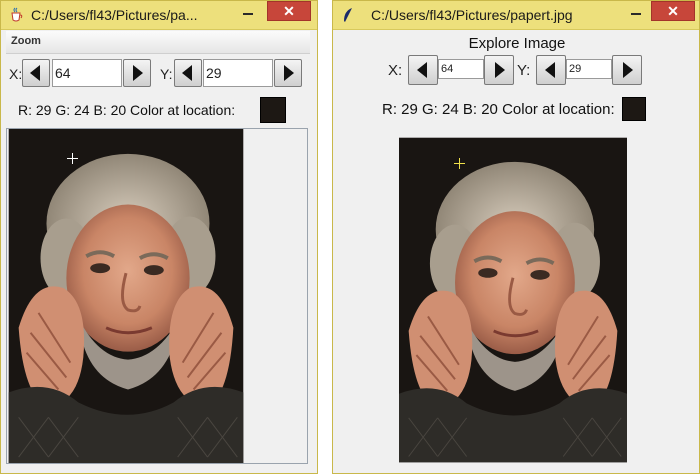 The width and height of the screenshot is (700, 474). What do you see at coordinates (16, 15) in the screenshot?
I see `java-cup-icon` at bounding box center [16, 15].